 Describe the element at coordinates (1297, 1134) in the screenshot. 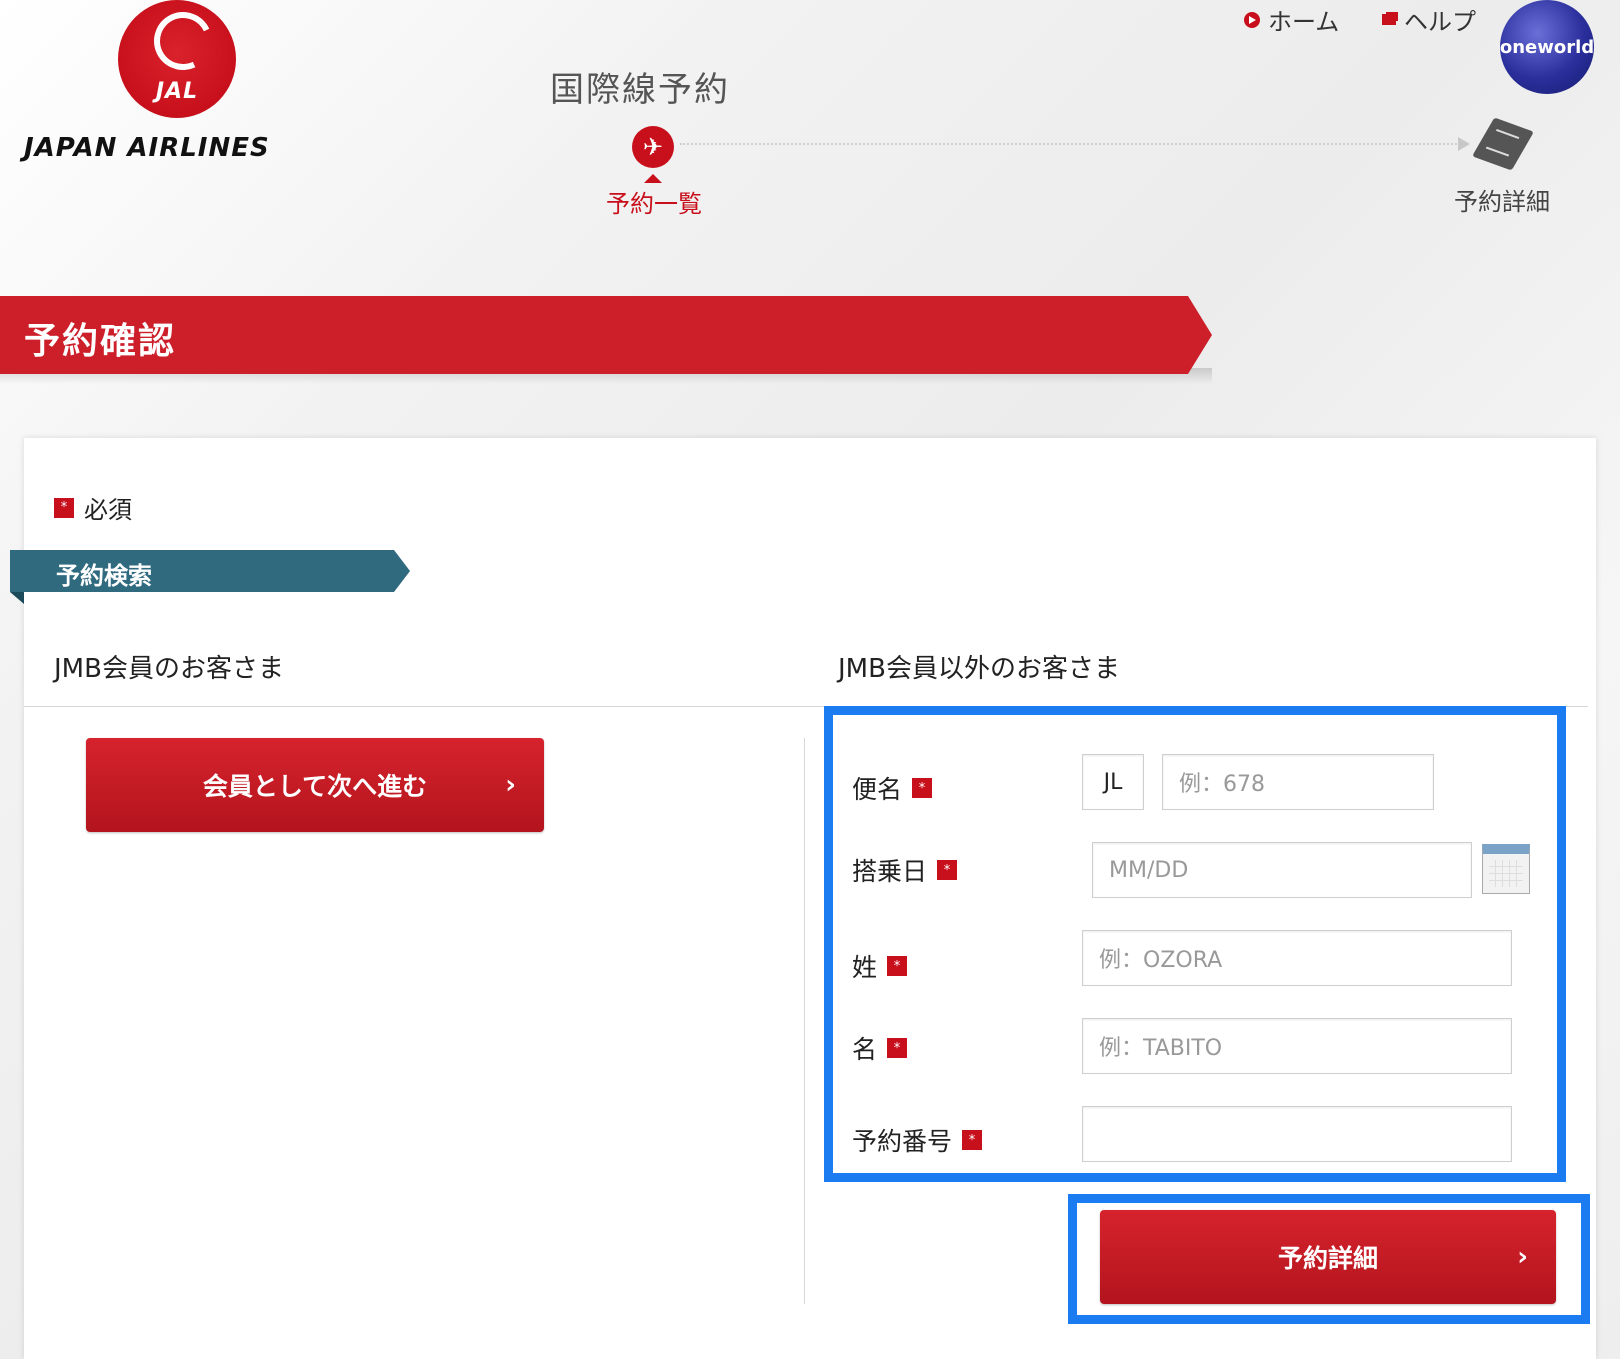

I see `booking-number-input` at that location.